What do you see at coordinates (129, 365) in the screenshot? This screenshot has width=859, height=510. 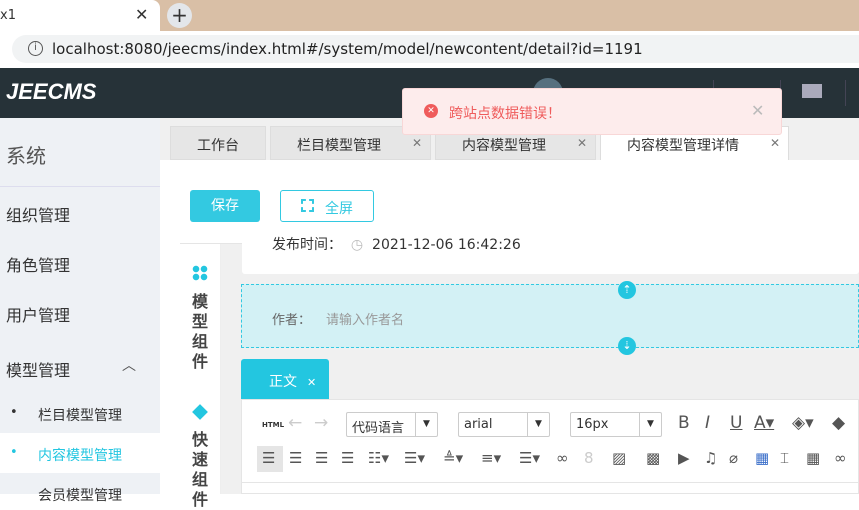 I see `chevron-up-icon: ︿` at bounding box center [129, 365].